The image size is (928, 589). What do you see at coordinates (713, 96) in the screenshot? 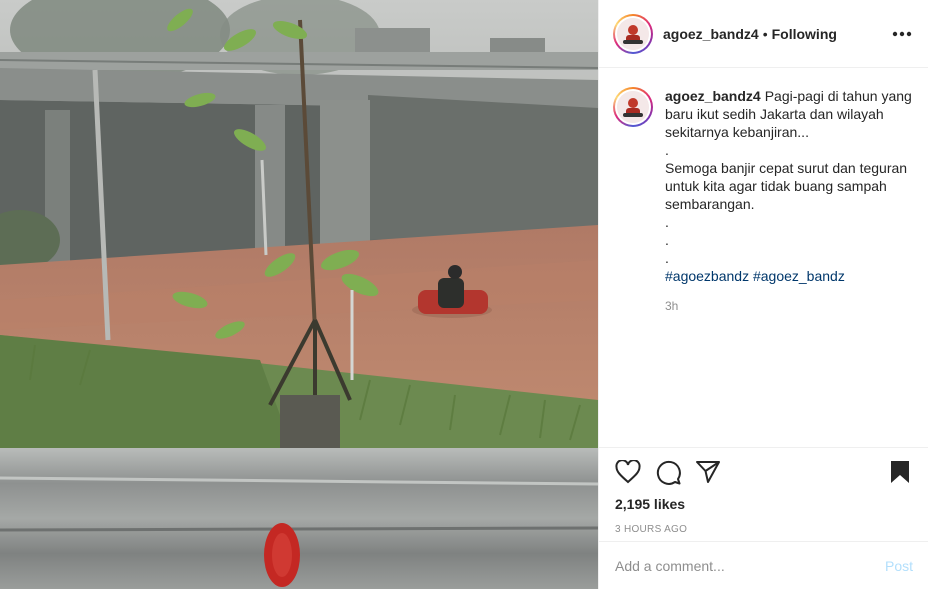
I see `caption-username: agoez_bandz4` at bounding box center [713, 96].